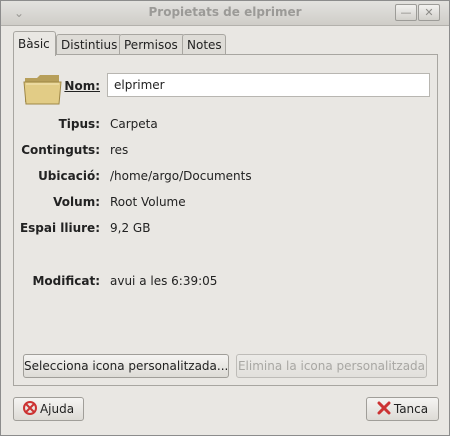 The image size is (450, 436). I want to click on free-space-value: 9,2 GB, so click(130, 228).